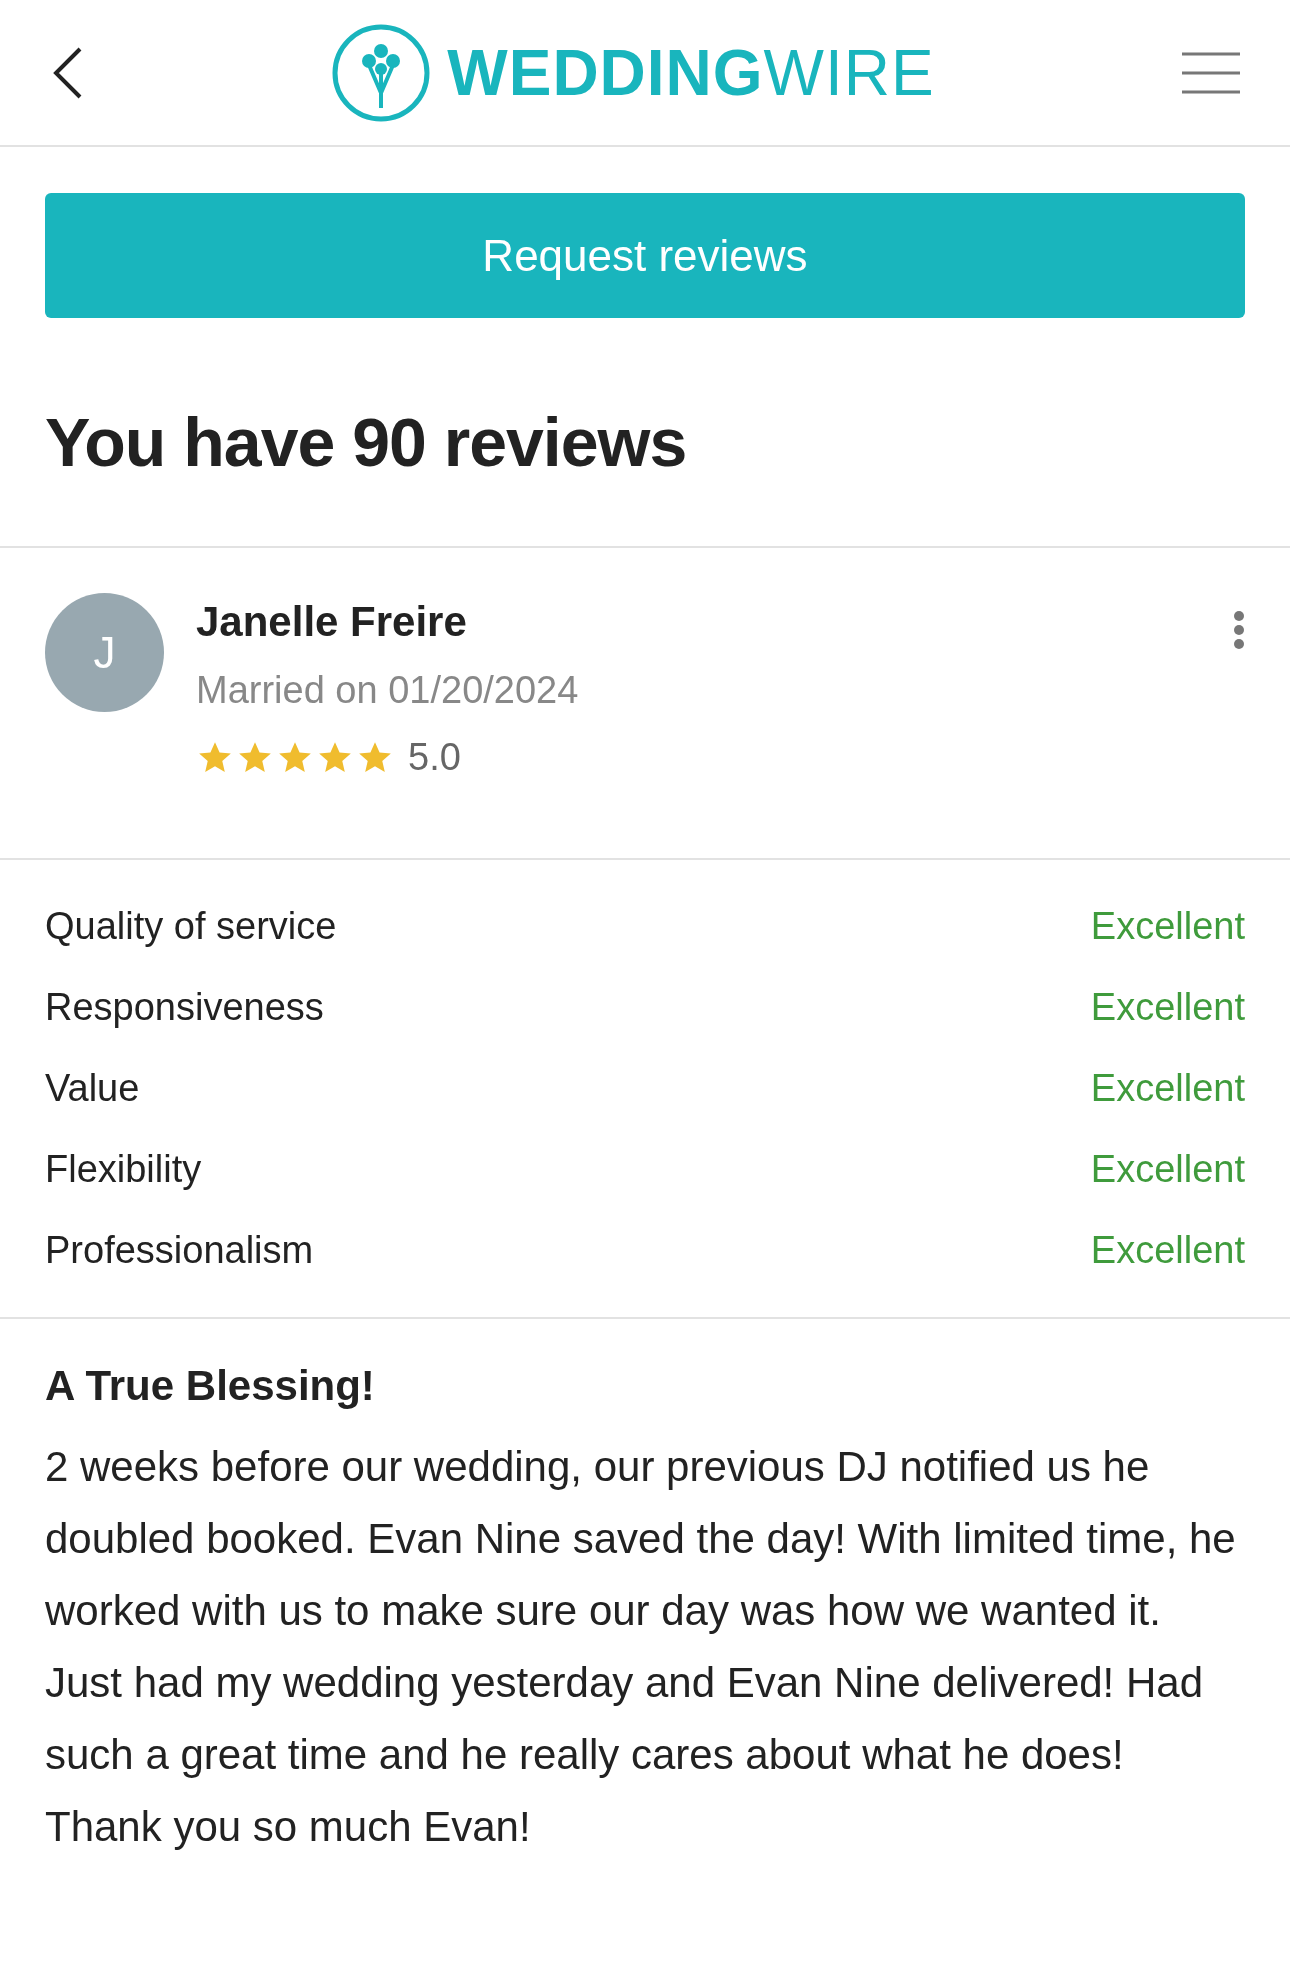 This screenshot has height=1969, width=1290. What do you see at coordinates (1239, 630) in the screenshot?
I see `more-options-icon` at bounding box center [1239, 630].